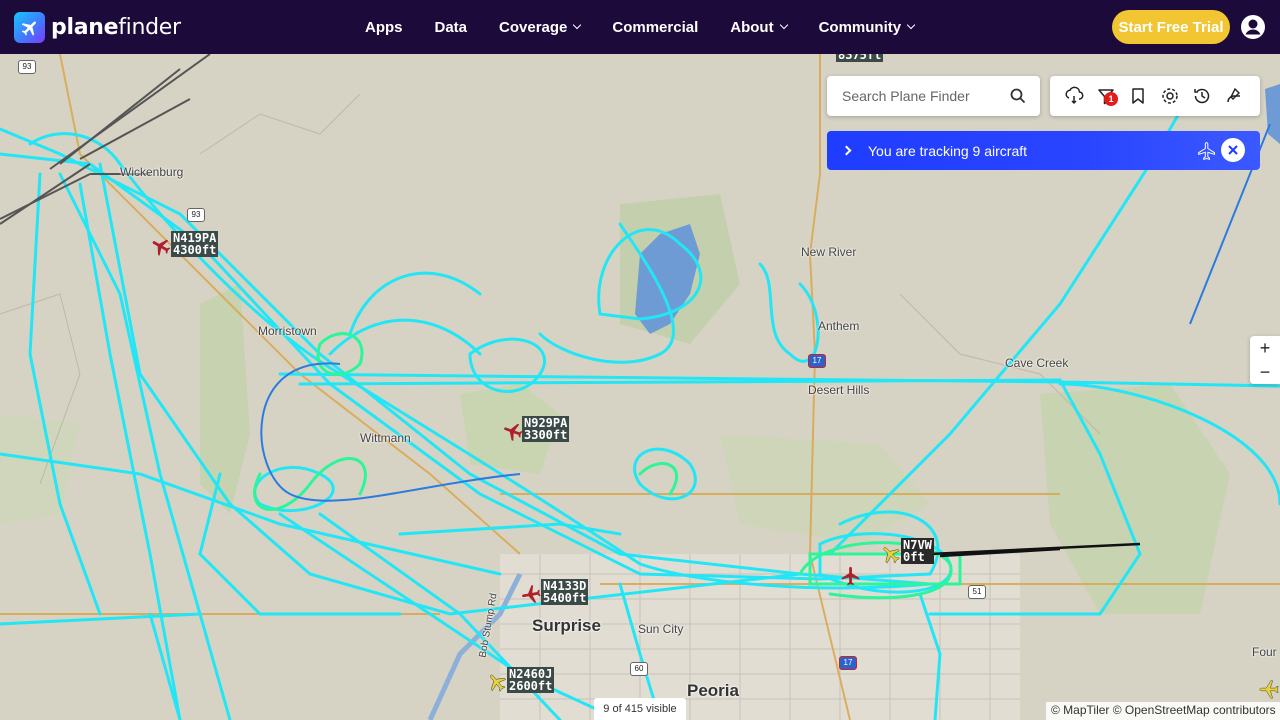 Image resolution: width=1280 pixels, height=720 pixels. What do you see at coordinates (1170, 96) in the screenshot?
I see `settings-icon` at bounding box center [1170, 96].